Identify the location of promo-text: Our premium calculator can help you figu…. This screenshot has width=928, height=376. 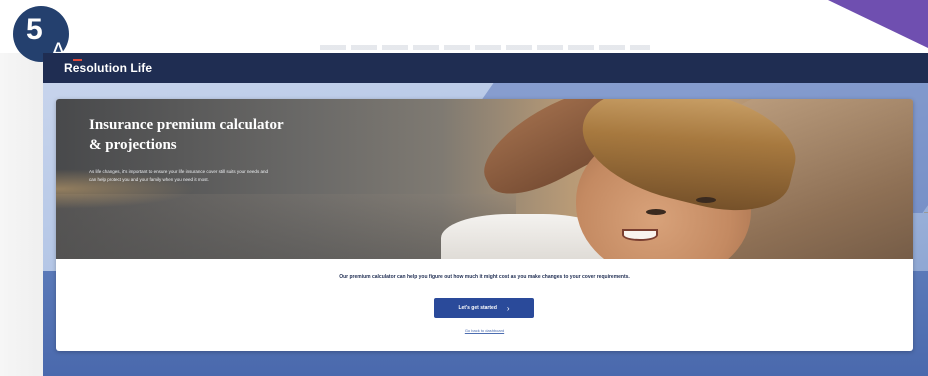
(484, 277).